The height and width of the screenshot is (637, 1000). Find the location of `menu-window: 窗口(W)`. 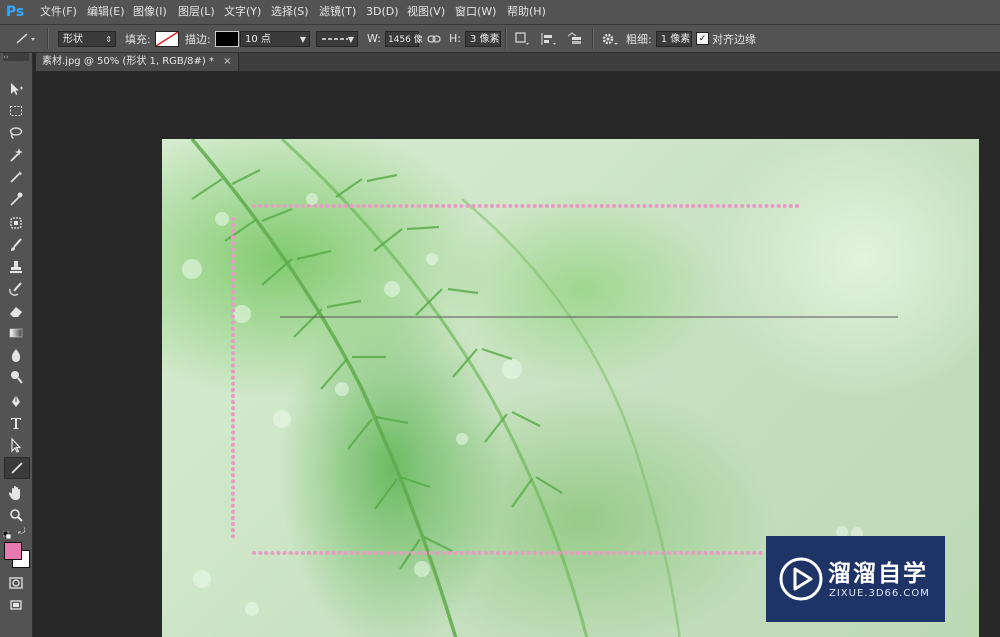

menu-window: 窗口(W) is located at coordinates (475, 12).